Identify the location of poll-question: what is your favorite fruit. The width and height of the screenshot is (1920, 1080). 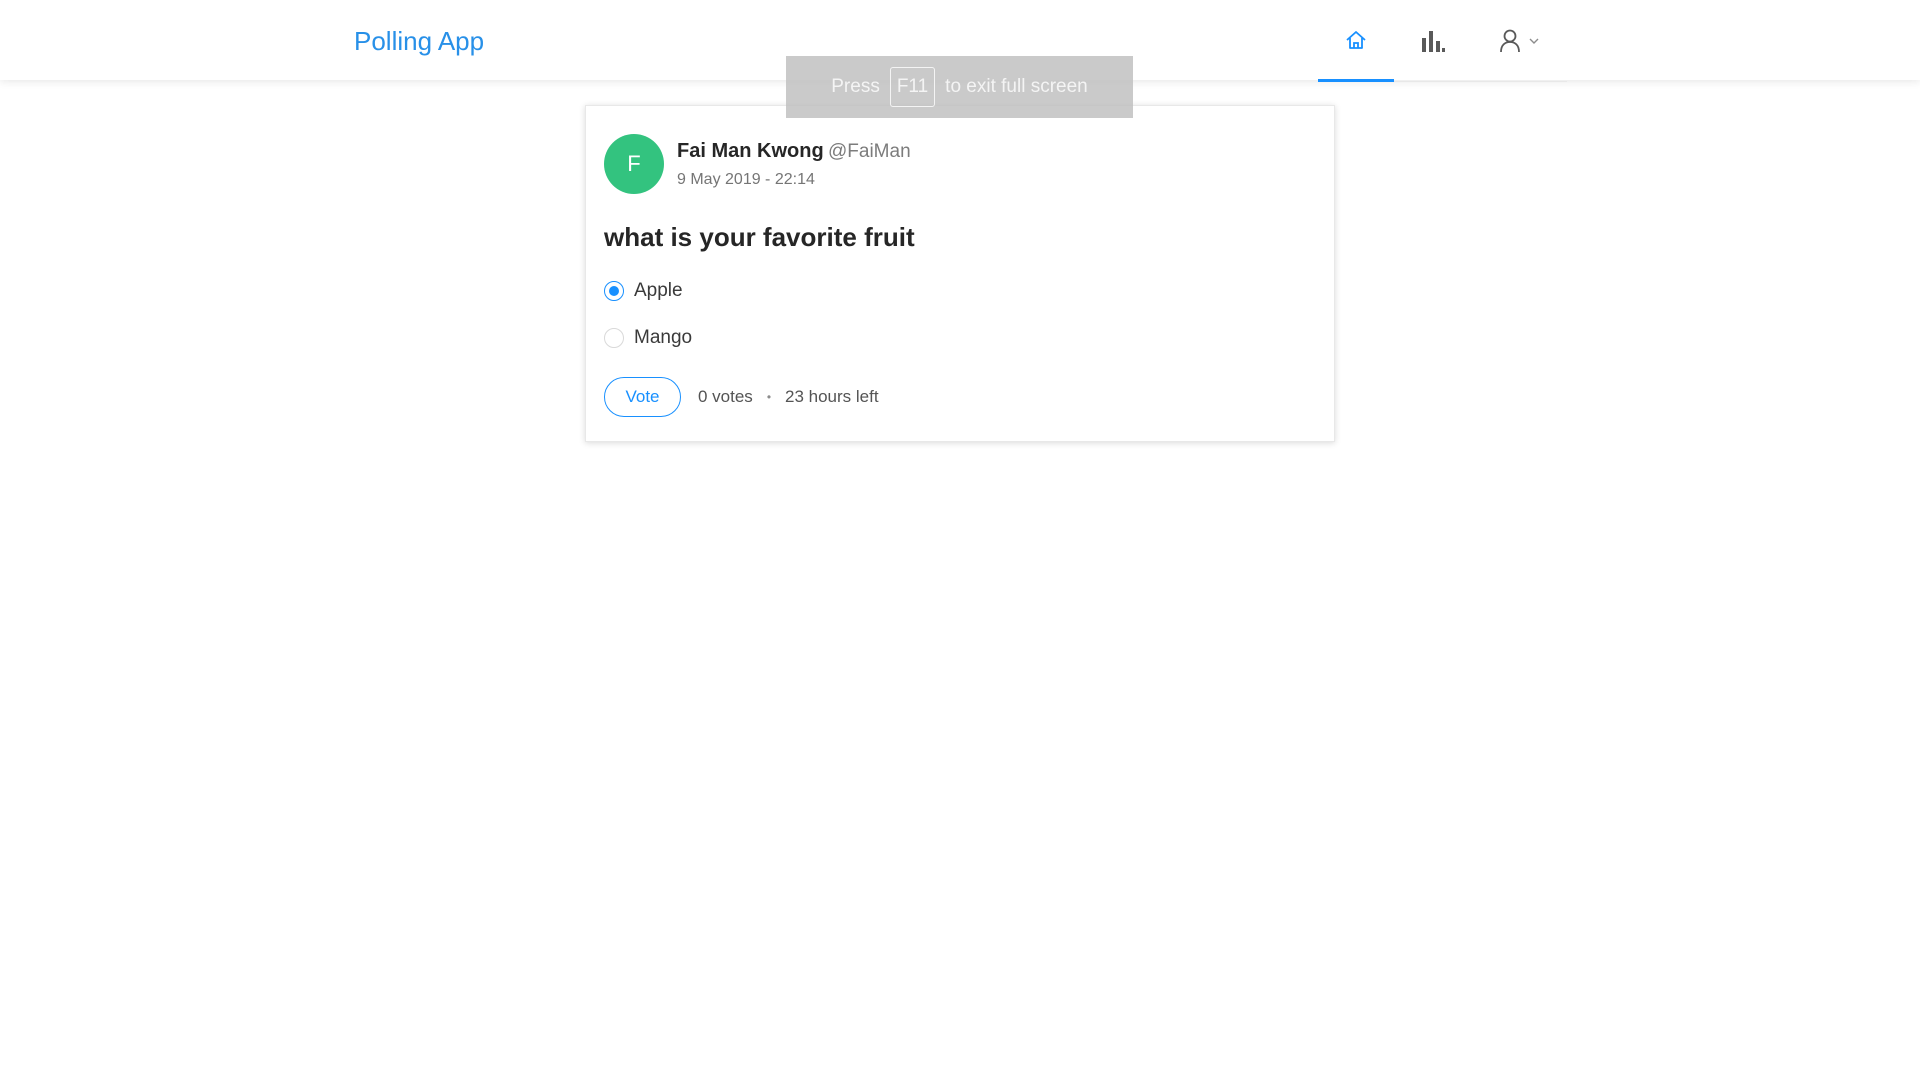
(759, 237).